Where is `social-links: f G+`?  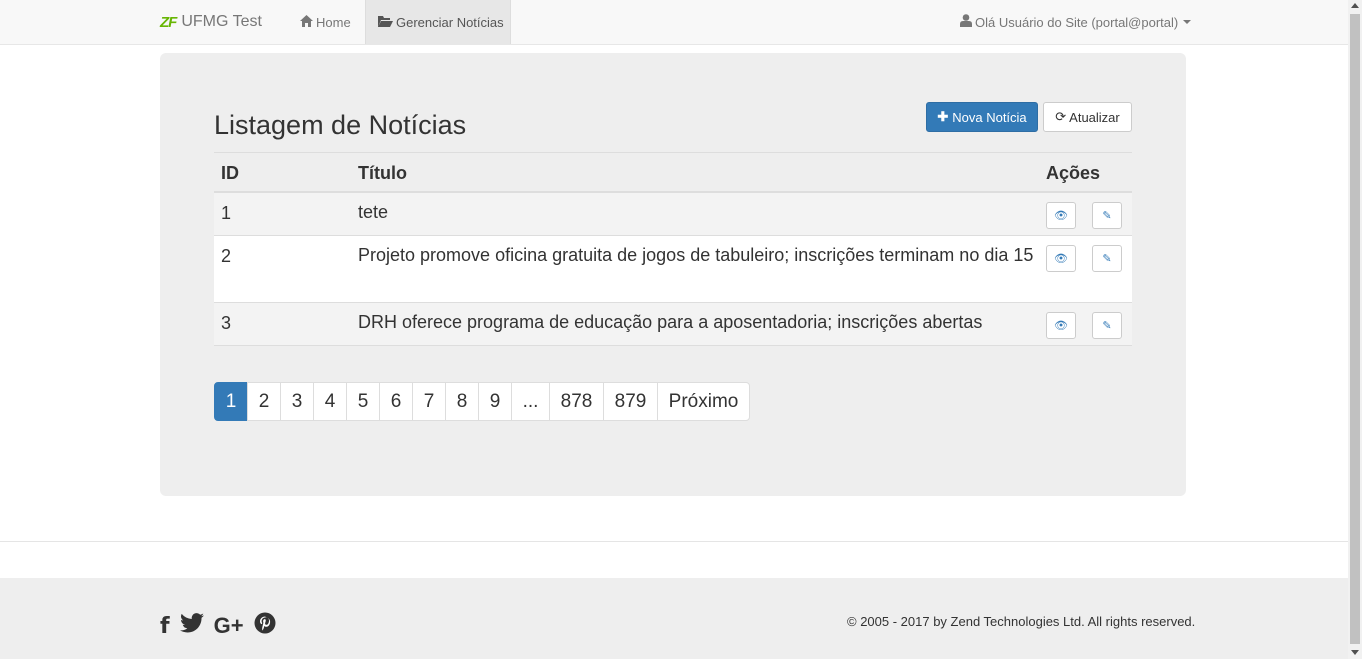 social-links: f G+ is located at coordinates (218, 626).